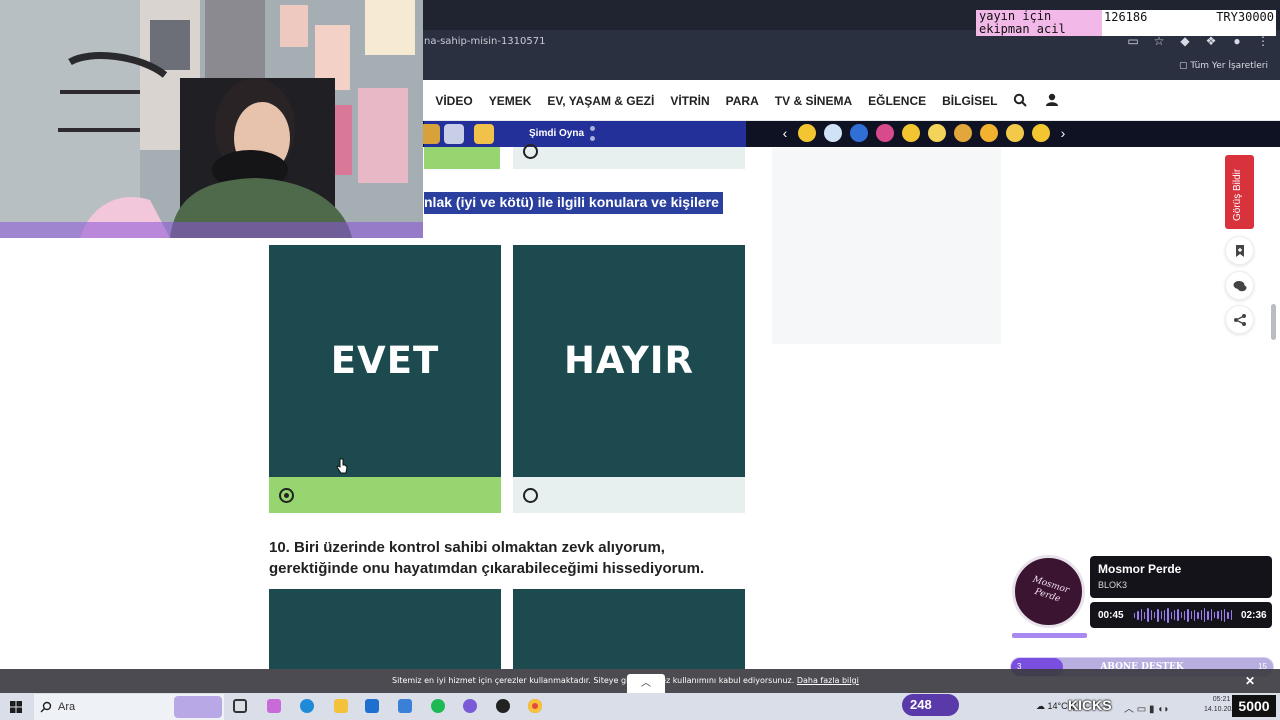  What do you see at coordinates (211, 119) in the screenshot?
I see `webcam-overlay` at bounding box center [211, 119].